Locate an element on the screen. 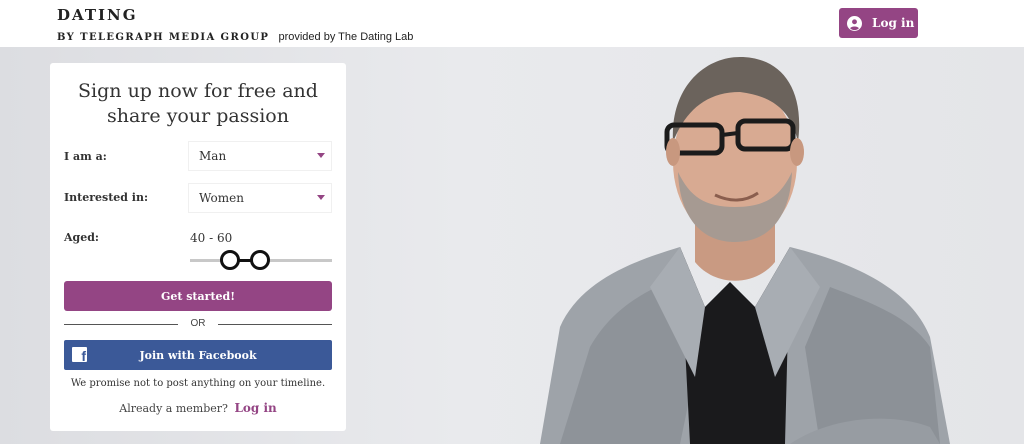 This screenshot has width=1024, height=444. aged-label: Aged: is located at coordinates (81, 237).